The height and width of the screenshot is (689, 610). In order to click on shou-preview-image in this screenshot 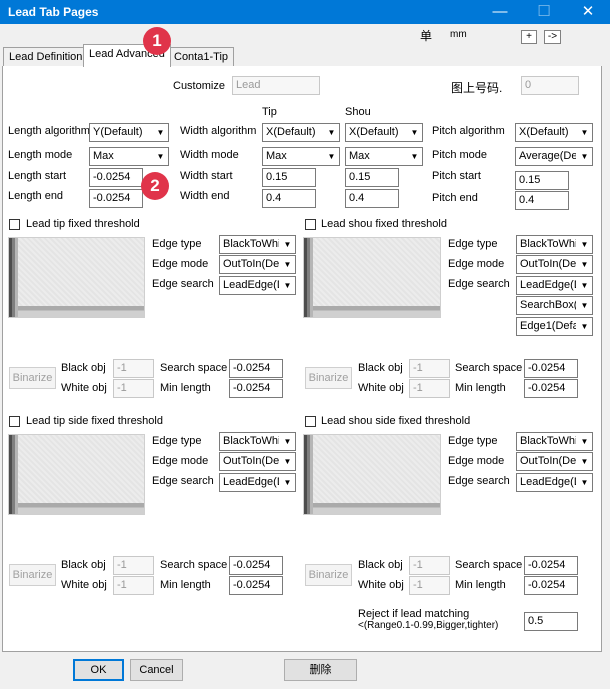, I will do `click(372, 277)`.